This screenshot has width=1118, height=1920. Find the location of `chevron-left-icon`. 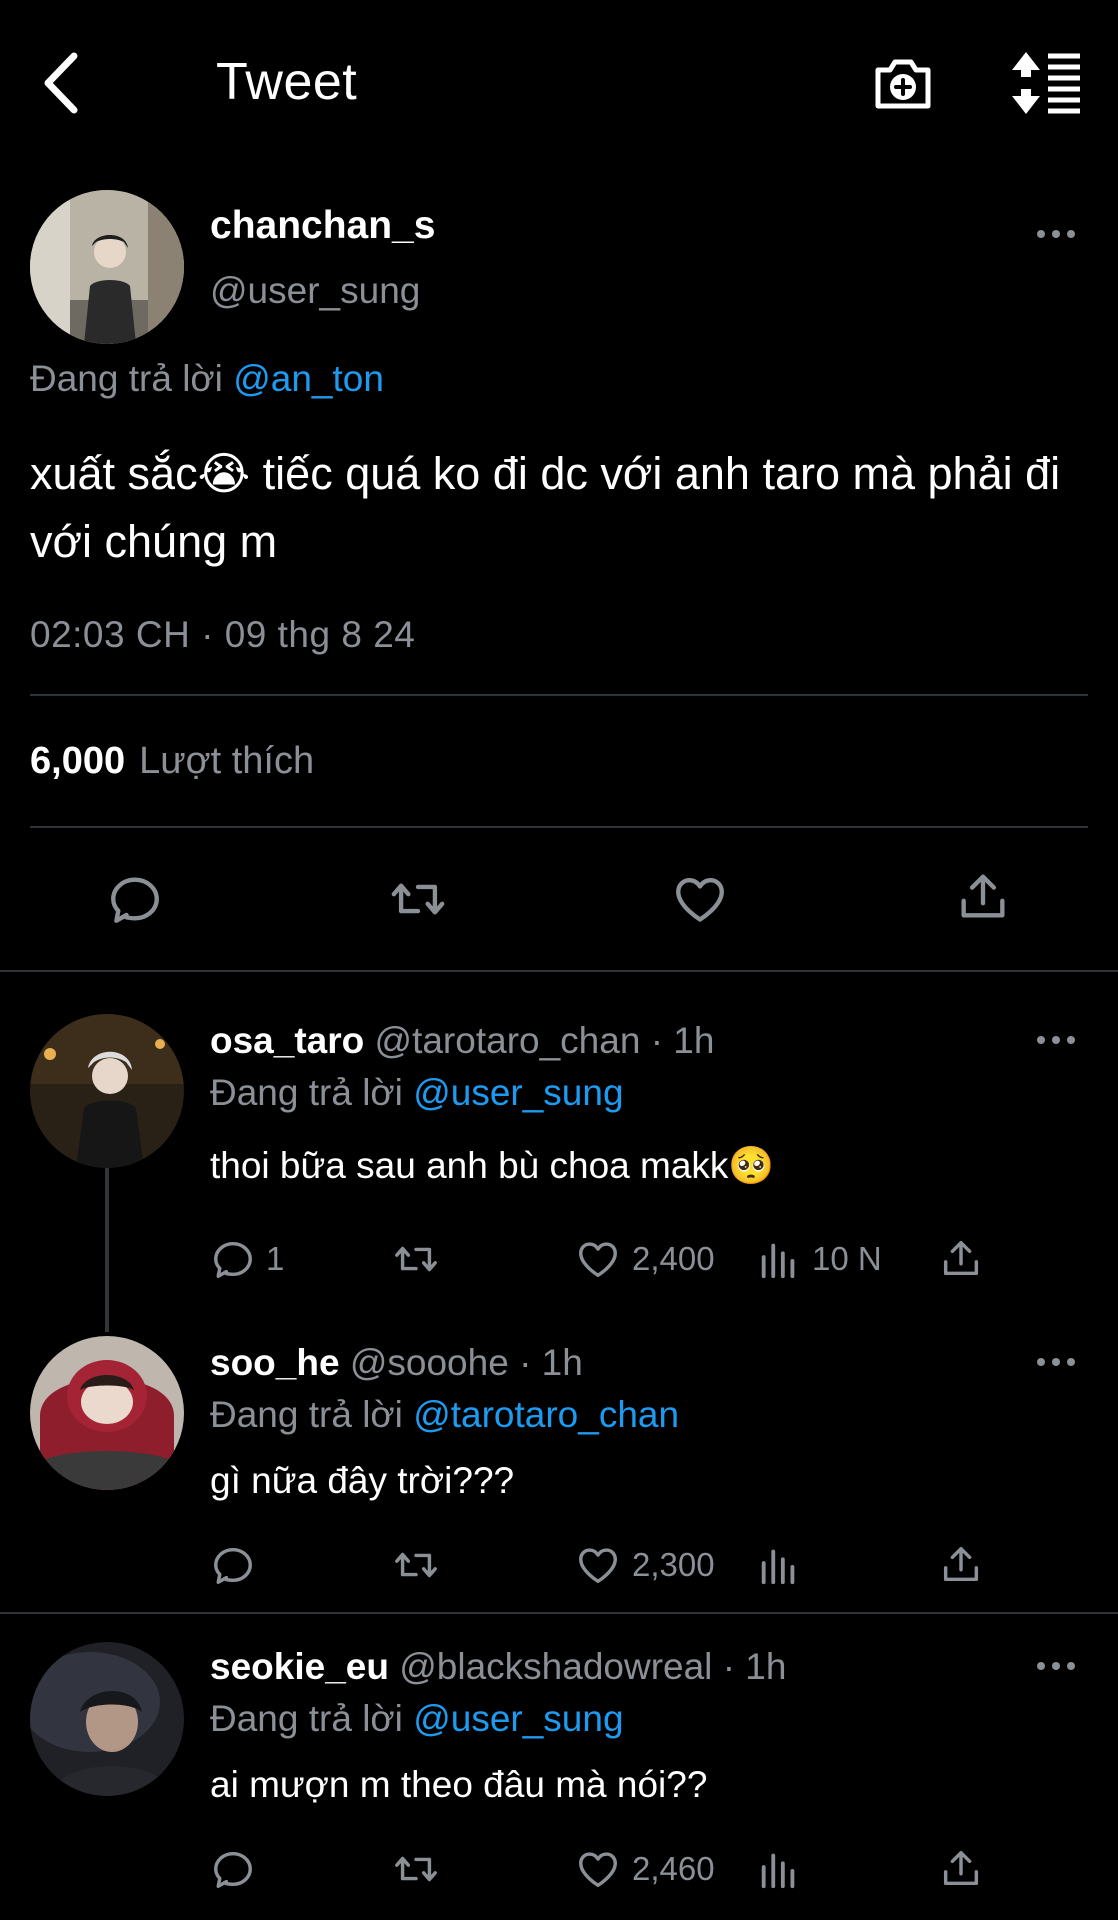

chevron-left-icon is located at coordinates (61, 83).